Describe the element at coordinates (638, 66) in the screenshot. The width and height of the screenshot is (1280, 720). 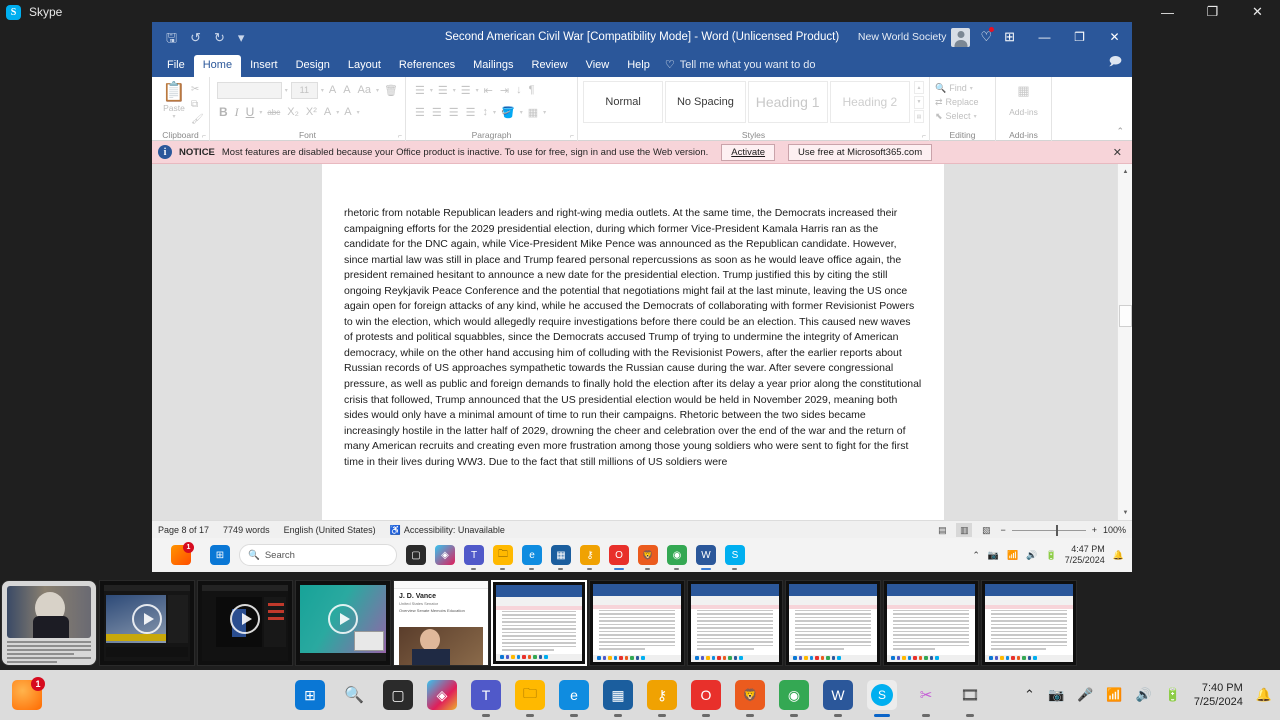
I see `tab-help: Help` at that location.